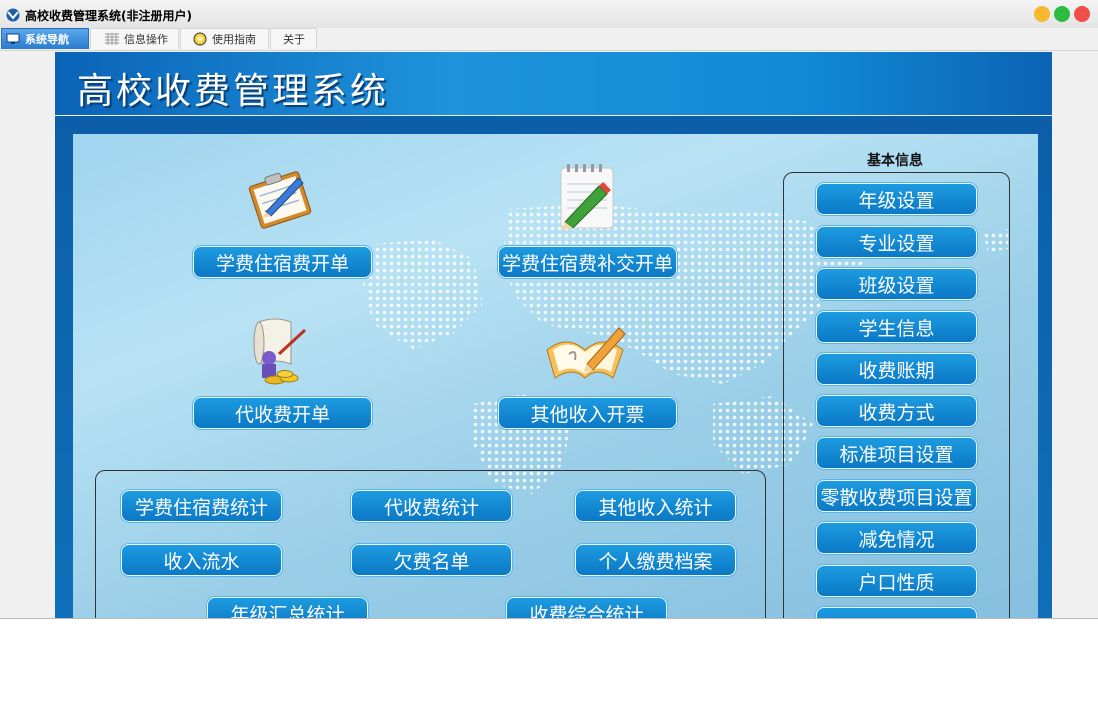 Image resolution: width=1098 pixels, height=711 pixels. Describe the element at coordinates (1042, 14) in the screenshot. I see `minimize-button` at that location.